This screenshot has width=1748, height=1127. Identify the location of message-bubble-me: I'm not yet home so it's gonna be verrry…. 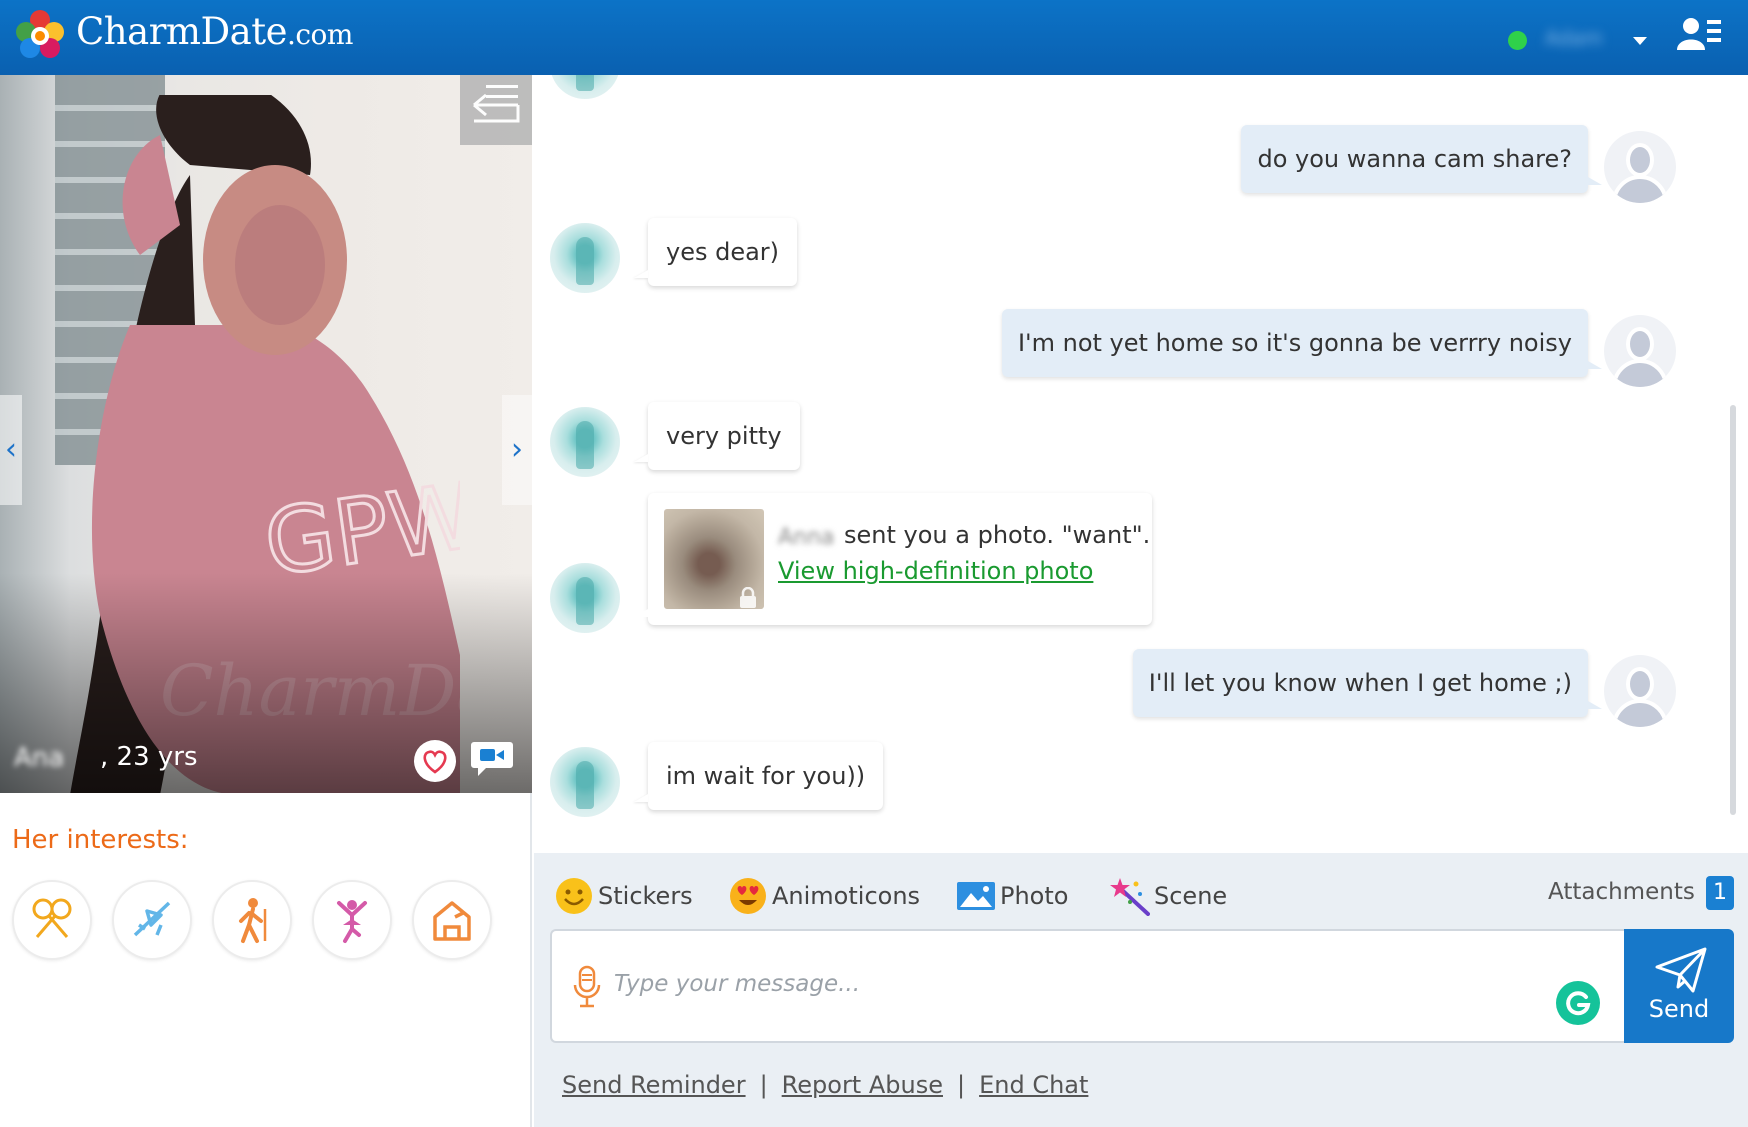
(1302, 343).